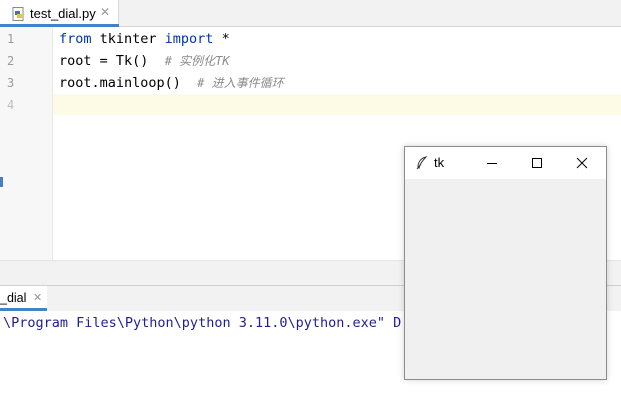 This screenshot has height=407, width=621. I want to click on code-line-2: root = Tk() # 实例化TK, so click(144, 61).